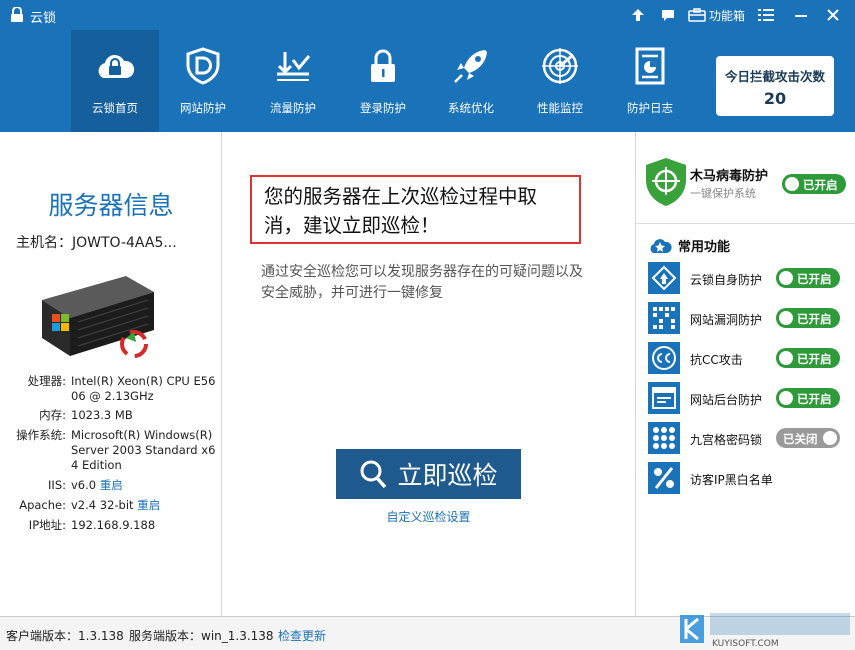 This screenshot has width=855, height=650. I want to click on attack-counter: 今日拦截攻击次数 20, so click(775, 86).